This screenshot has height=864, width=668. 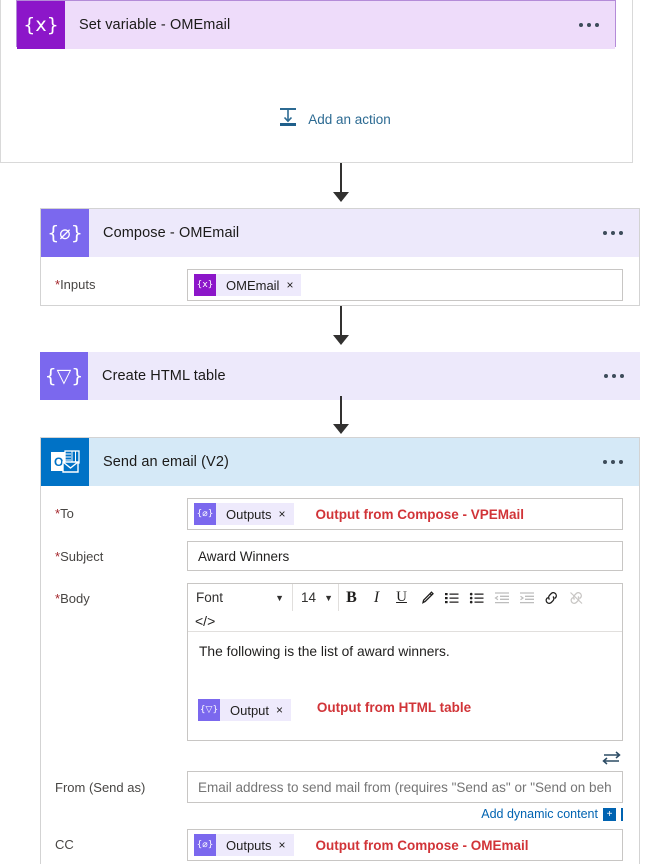 What do you see at coordinates (420, 514) in the screenshot?
I see `to-annotation-note: Output from Compose - VPEMail` at bounding box center [420, 514].